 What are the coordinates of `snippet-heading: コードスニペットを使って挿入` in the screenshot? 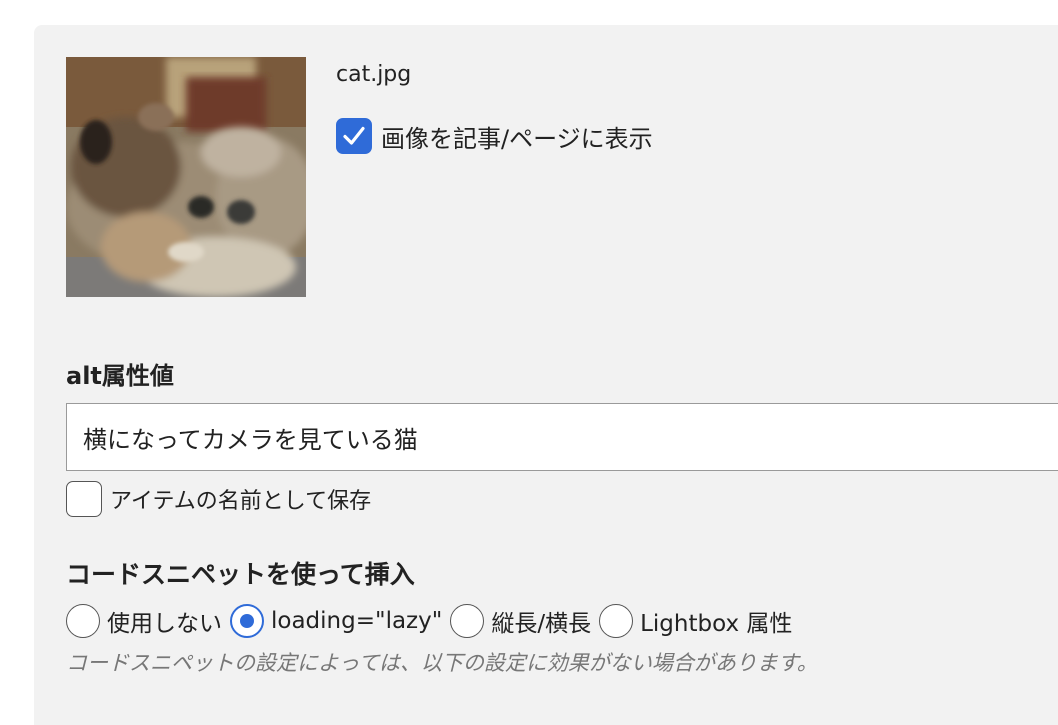 It's located at (240, 574).